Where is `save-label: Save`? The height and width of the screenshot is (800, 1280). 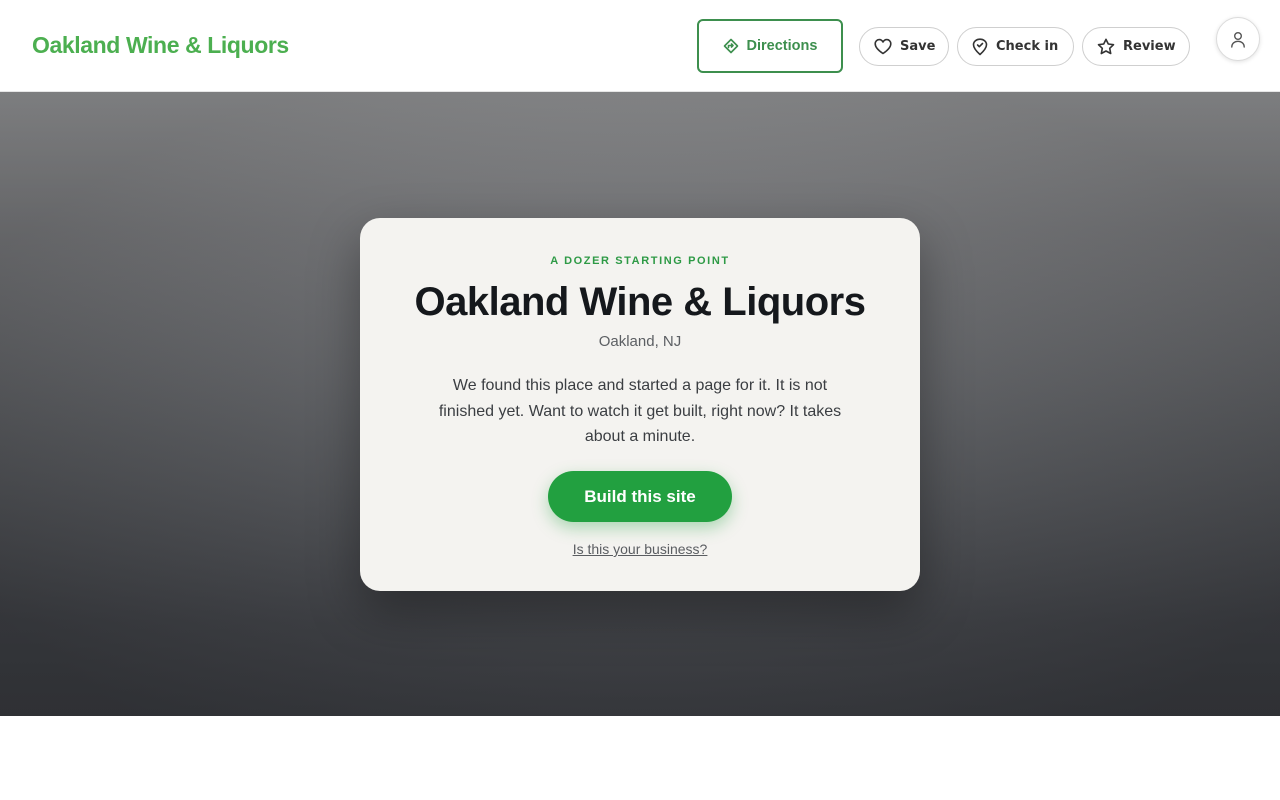
save-label: Save is located at coordinates (918, 46).